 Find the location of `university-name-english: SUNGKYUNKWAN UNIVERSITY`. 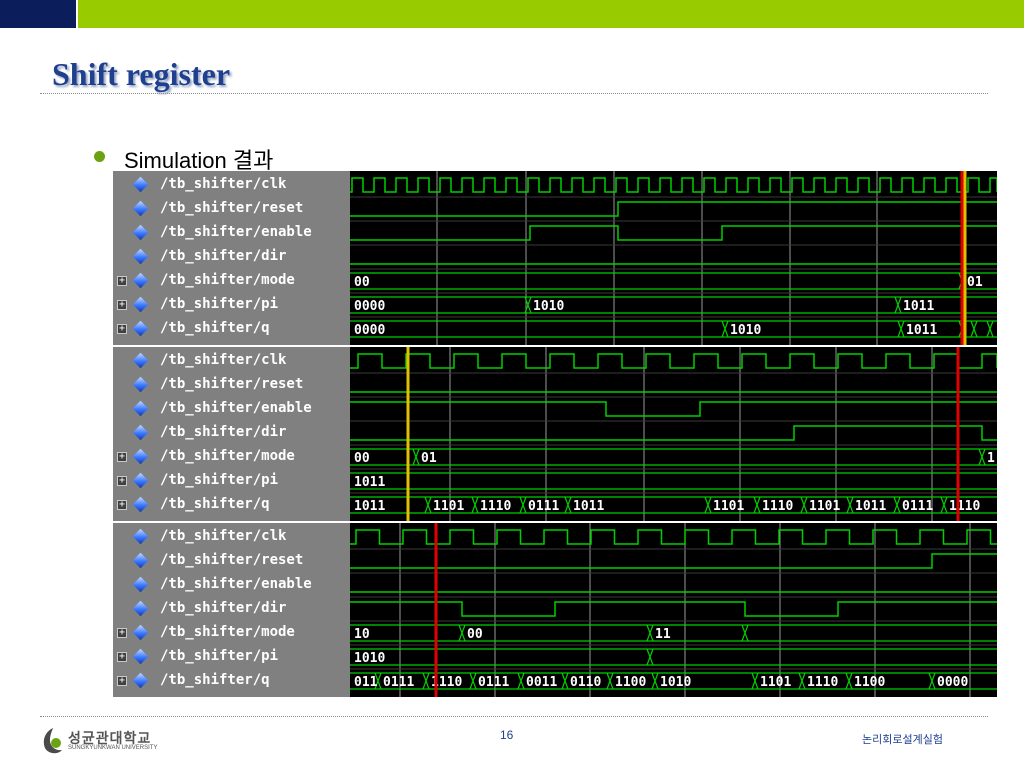

university-name-english: SUNGKYUNKWAN UNIVERSITY is located at coordinates (113, 748).